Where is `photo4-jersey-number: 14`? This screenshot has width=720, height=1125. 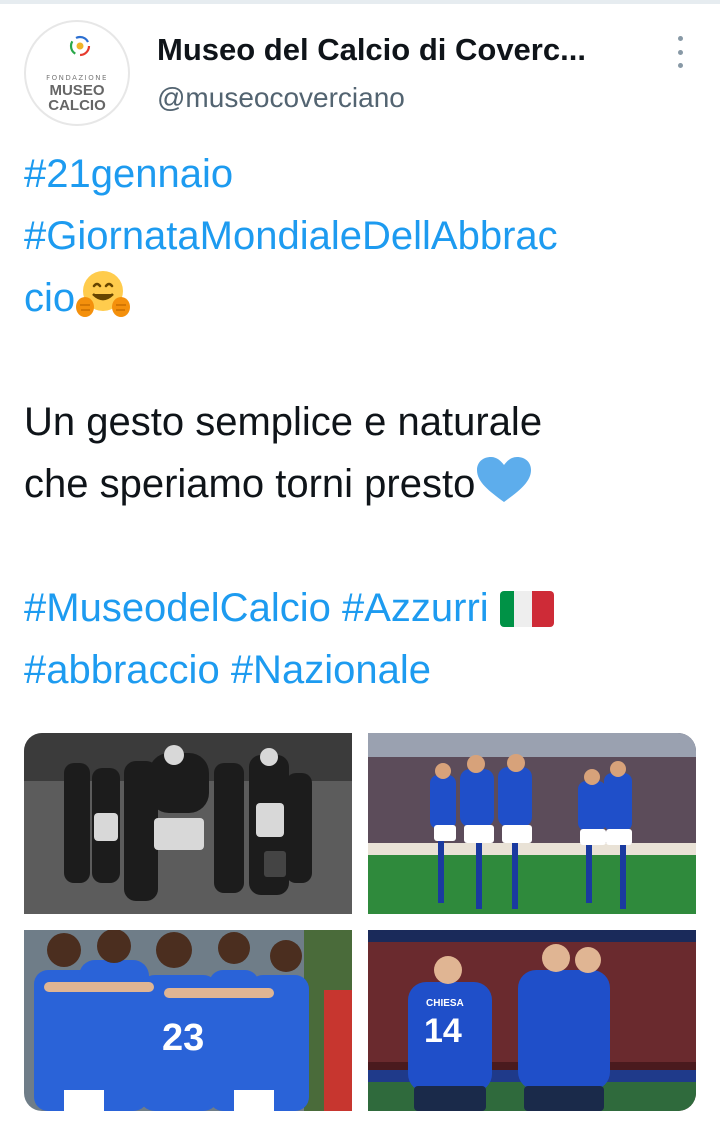 photo4-jersey-number: 14 is located at coordinates (443, 1031).